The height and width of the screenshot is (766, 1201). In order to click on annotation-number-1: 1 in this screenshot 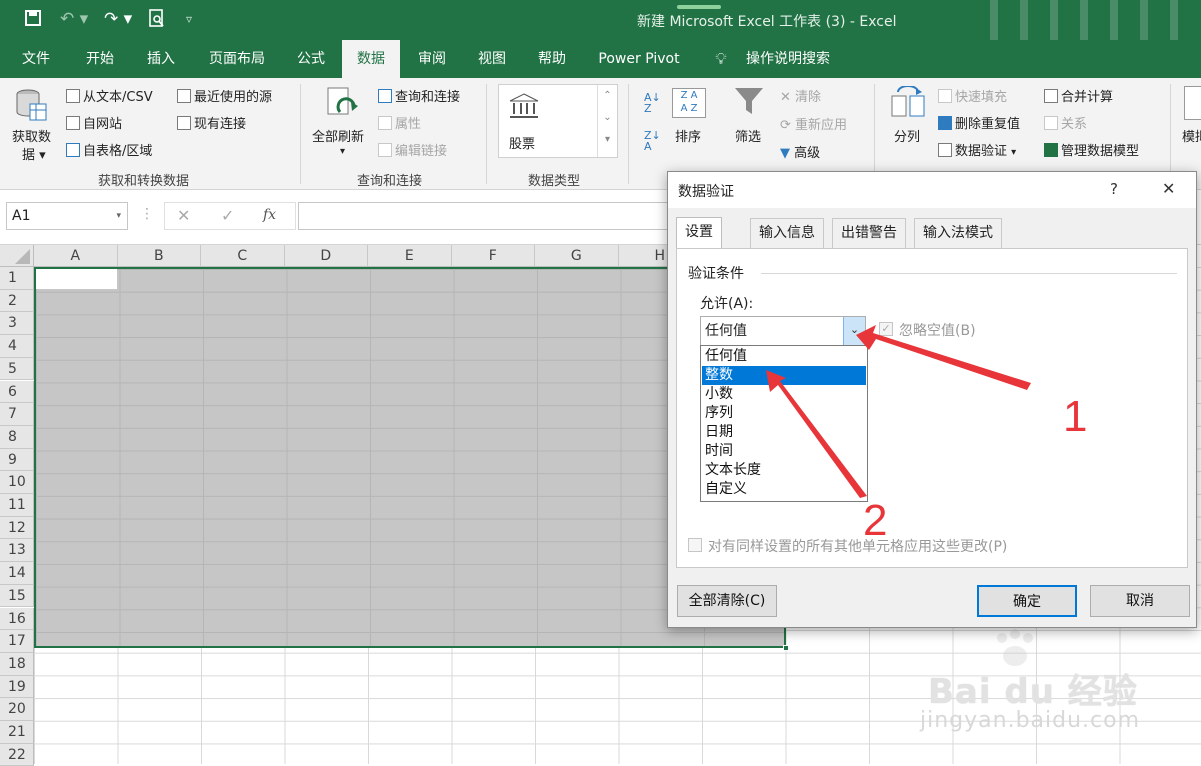, I will do `click(1075, 416)`.